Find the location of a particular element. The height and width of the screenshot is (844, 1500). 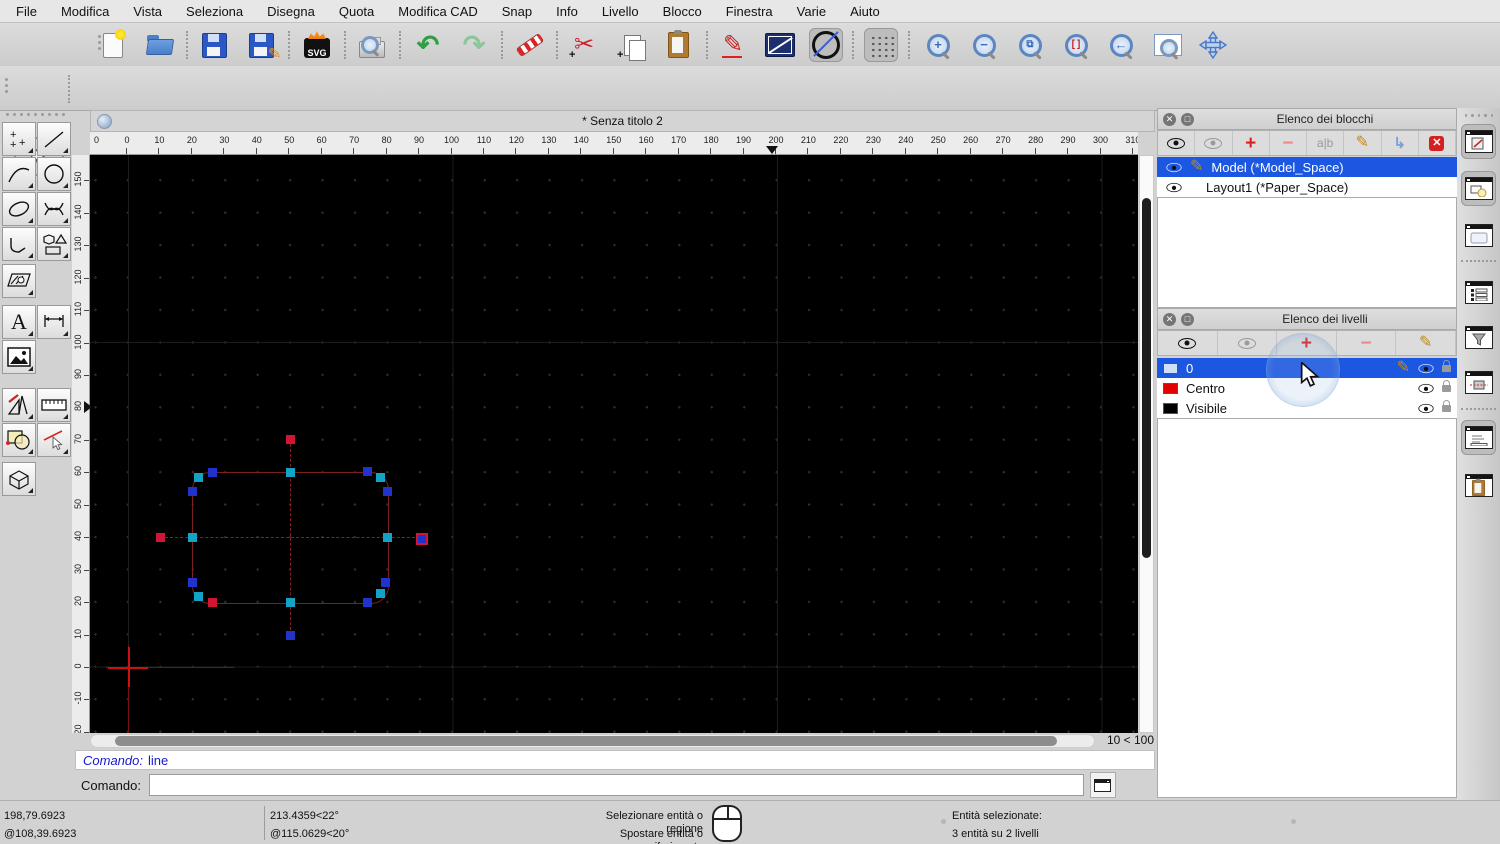

menu-item-finestra: Finestra is located at coordinates (749, 11).